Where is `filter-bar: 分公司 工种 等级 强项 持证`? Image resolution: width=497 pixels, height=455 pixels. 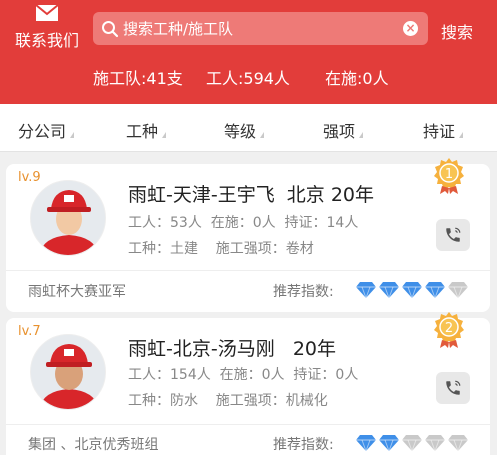
filter-bar: 分公司 工种 等级 强项 持证 is located at coordinates (248, 128).